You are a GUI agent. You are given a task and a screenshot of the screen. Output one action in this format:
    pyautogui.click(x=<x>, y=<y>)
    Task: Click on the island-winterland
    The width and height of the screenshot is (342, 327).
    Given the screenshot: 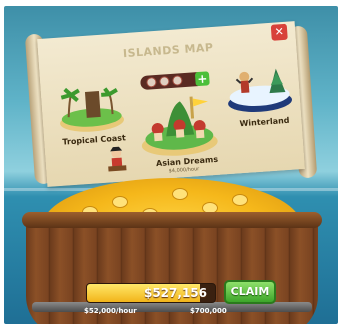 What is the action you would take?
    pyautogui.click(x=259, y=87)
    